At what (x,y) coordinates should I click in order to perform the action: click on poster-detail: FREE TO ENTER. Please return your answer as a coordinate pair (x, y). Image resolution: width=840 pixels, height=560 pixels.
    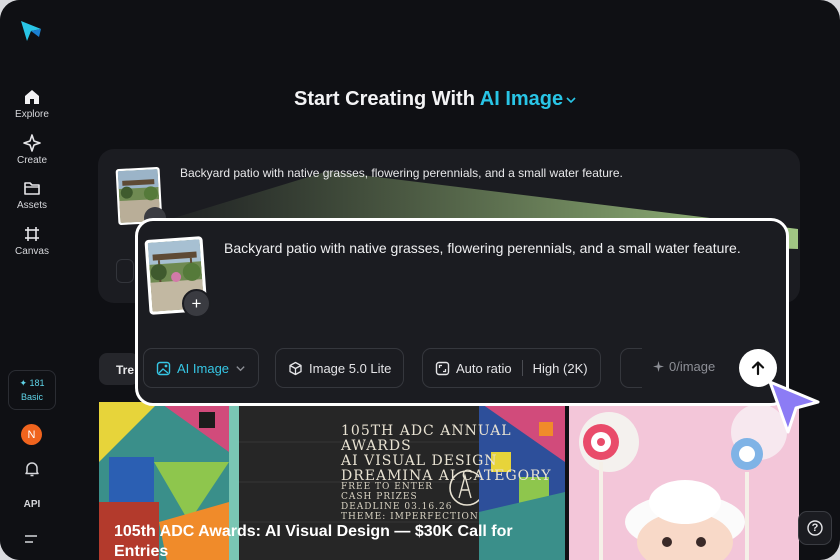
    Looking at the image, I should click on (387, 487).